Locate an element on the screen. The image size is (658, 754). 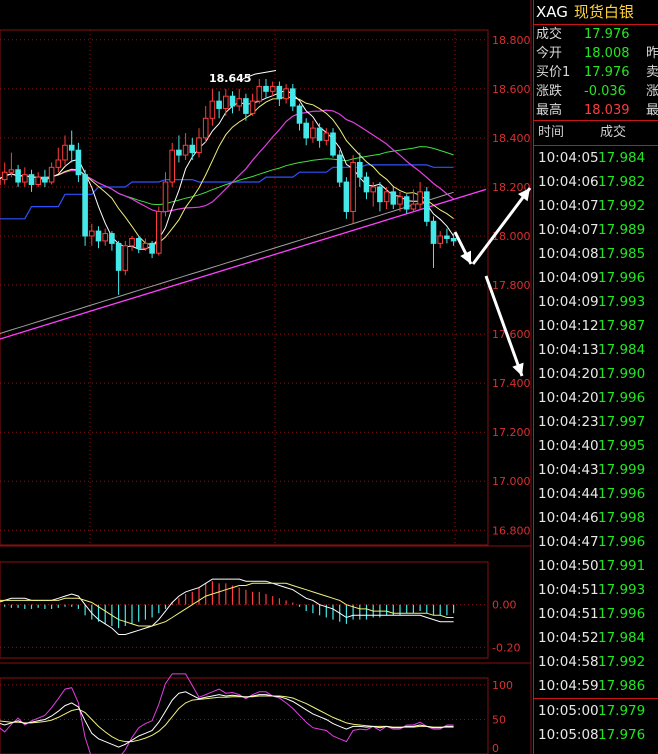
tick-time: 10:04:09 is located at coordinates (568, 302).